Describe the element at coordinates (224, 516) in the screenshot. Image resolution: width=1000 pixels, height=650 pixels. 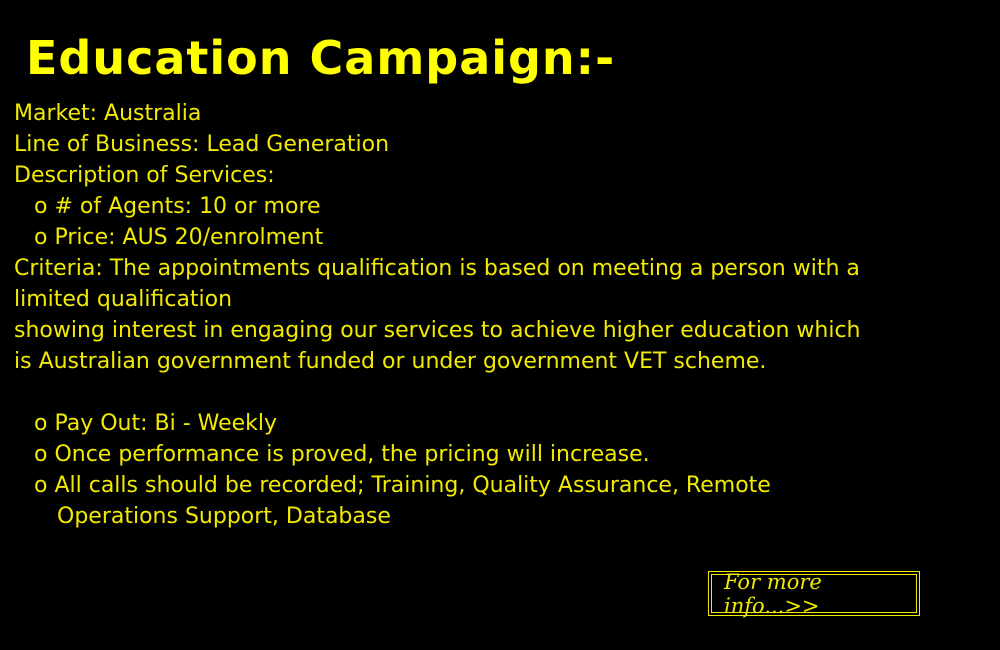
I see `calls-item-line-2: Operations Support, Database` at that location.